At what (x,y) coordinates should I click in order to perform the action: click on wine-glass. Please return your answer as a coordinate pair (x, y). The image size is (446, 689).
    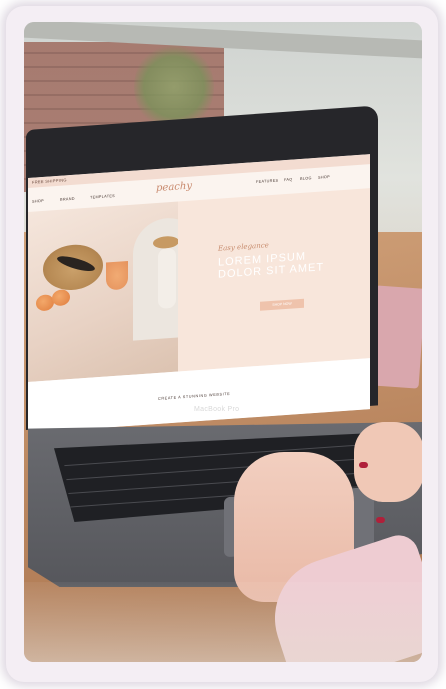
    Looking at the image, I should click on (117, 276).